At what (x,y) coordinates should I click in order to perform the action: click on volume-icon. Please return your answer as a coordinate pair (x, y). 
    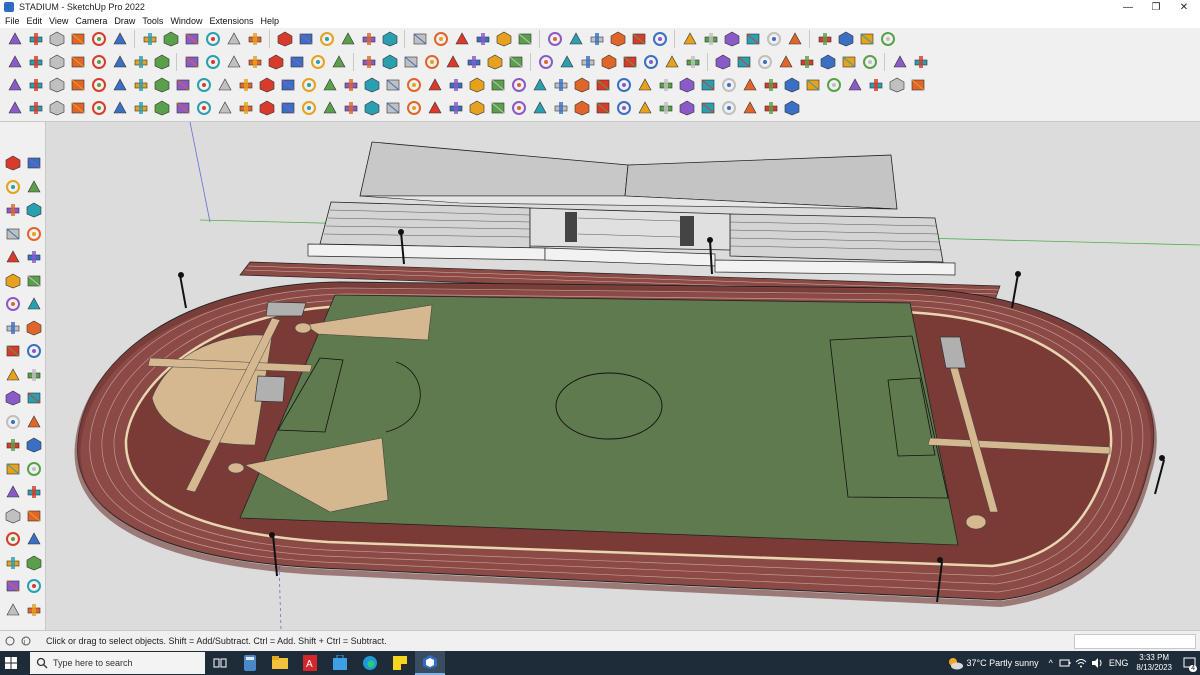
    Looking at the image, I should click on (1097, 663).